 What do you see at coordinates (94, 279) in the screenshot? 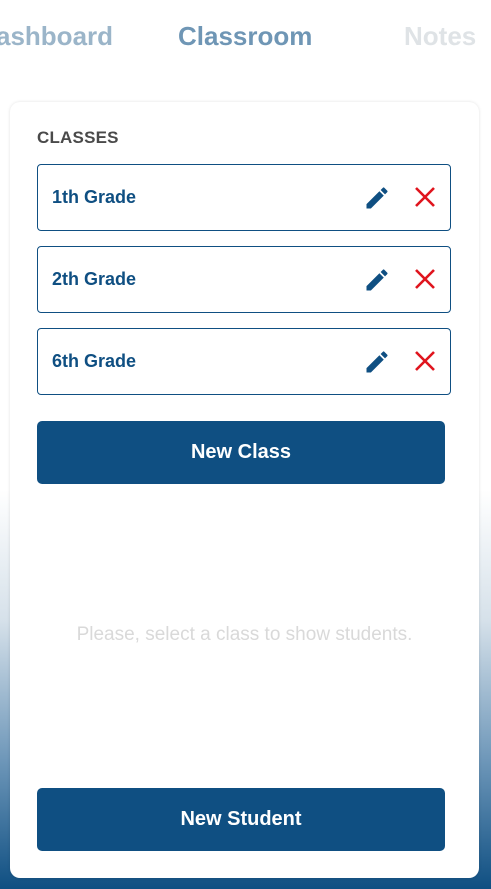
I see `class-item-label: 2th Grade` at bounding box center [94, 279].